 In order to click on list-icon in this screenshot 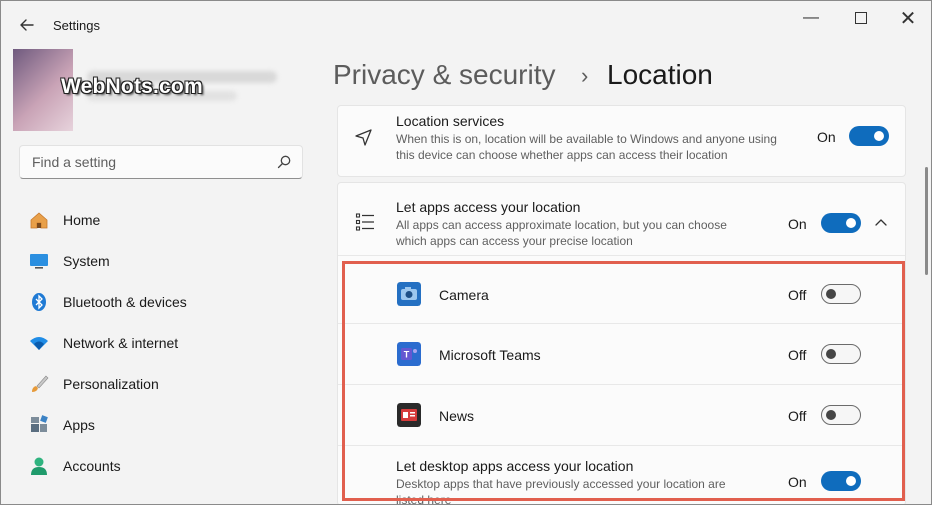, I will do `click(364, 222)`.